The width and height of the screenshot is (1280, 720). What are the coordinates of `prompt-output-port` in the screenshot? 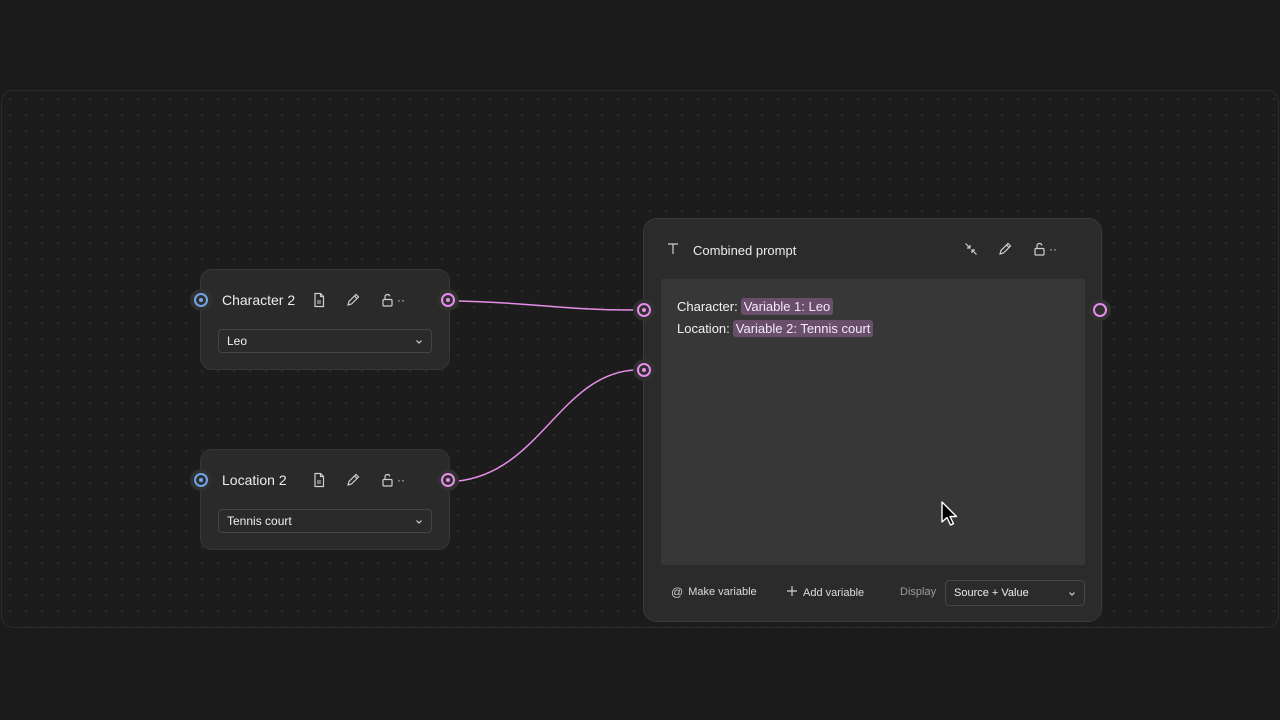 It's located at (1100, 310).